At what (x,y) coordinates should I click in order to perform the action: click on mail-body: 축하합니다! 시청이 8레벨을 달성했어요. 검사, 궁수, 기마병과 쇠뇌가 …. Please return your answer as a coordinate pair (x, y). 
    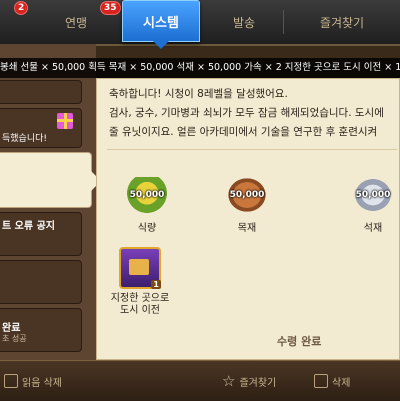
    Looking at the image, I should click on (246, 113).